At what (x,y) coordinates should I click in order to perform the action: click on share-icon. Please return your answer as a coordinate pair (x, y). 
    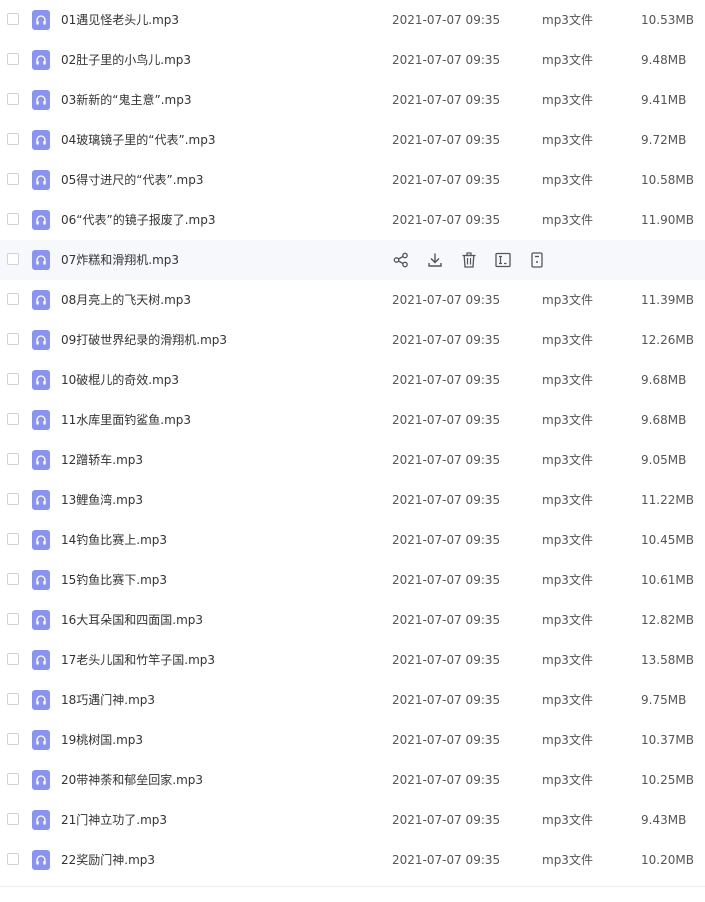
    Looking at the image, I should click on (401, 260).